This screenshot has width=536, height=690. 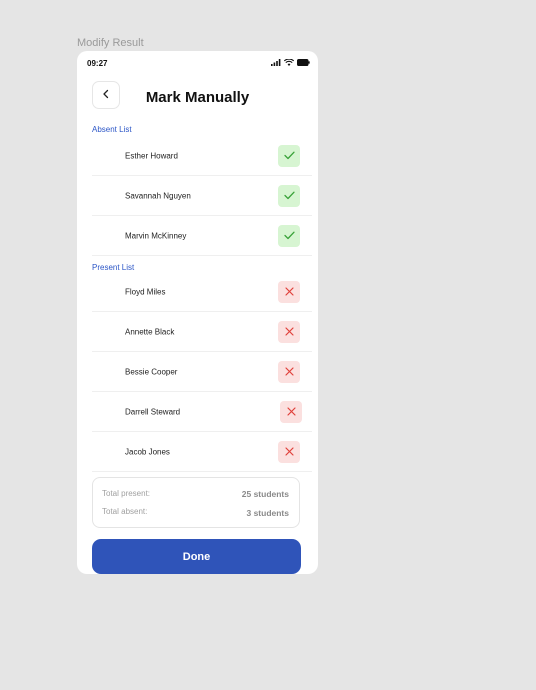 What do you see at coordinates (202, 292) in the screenshot?
I see `present-row: Floyd Miles` at bounding box center [202, 292].